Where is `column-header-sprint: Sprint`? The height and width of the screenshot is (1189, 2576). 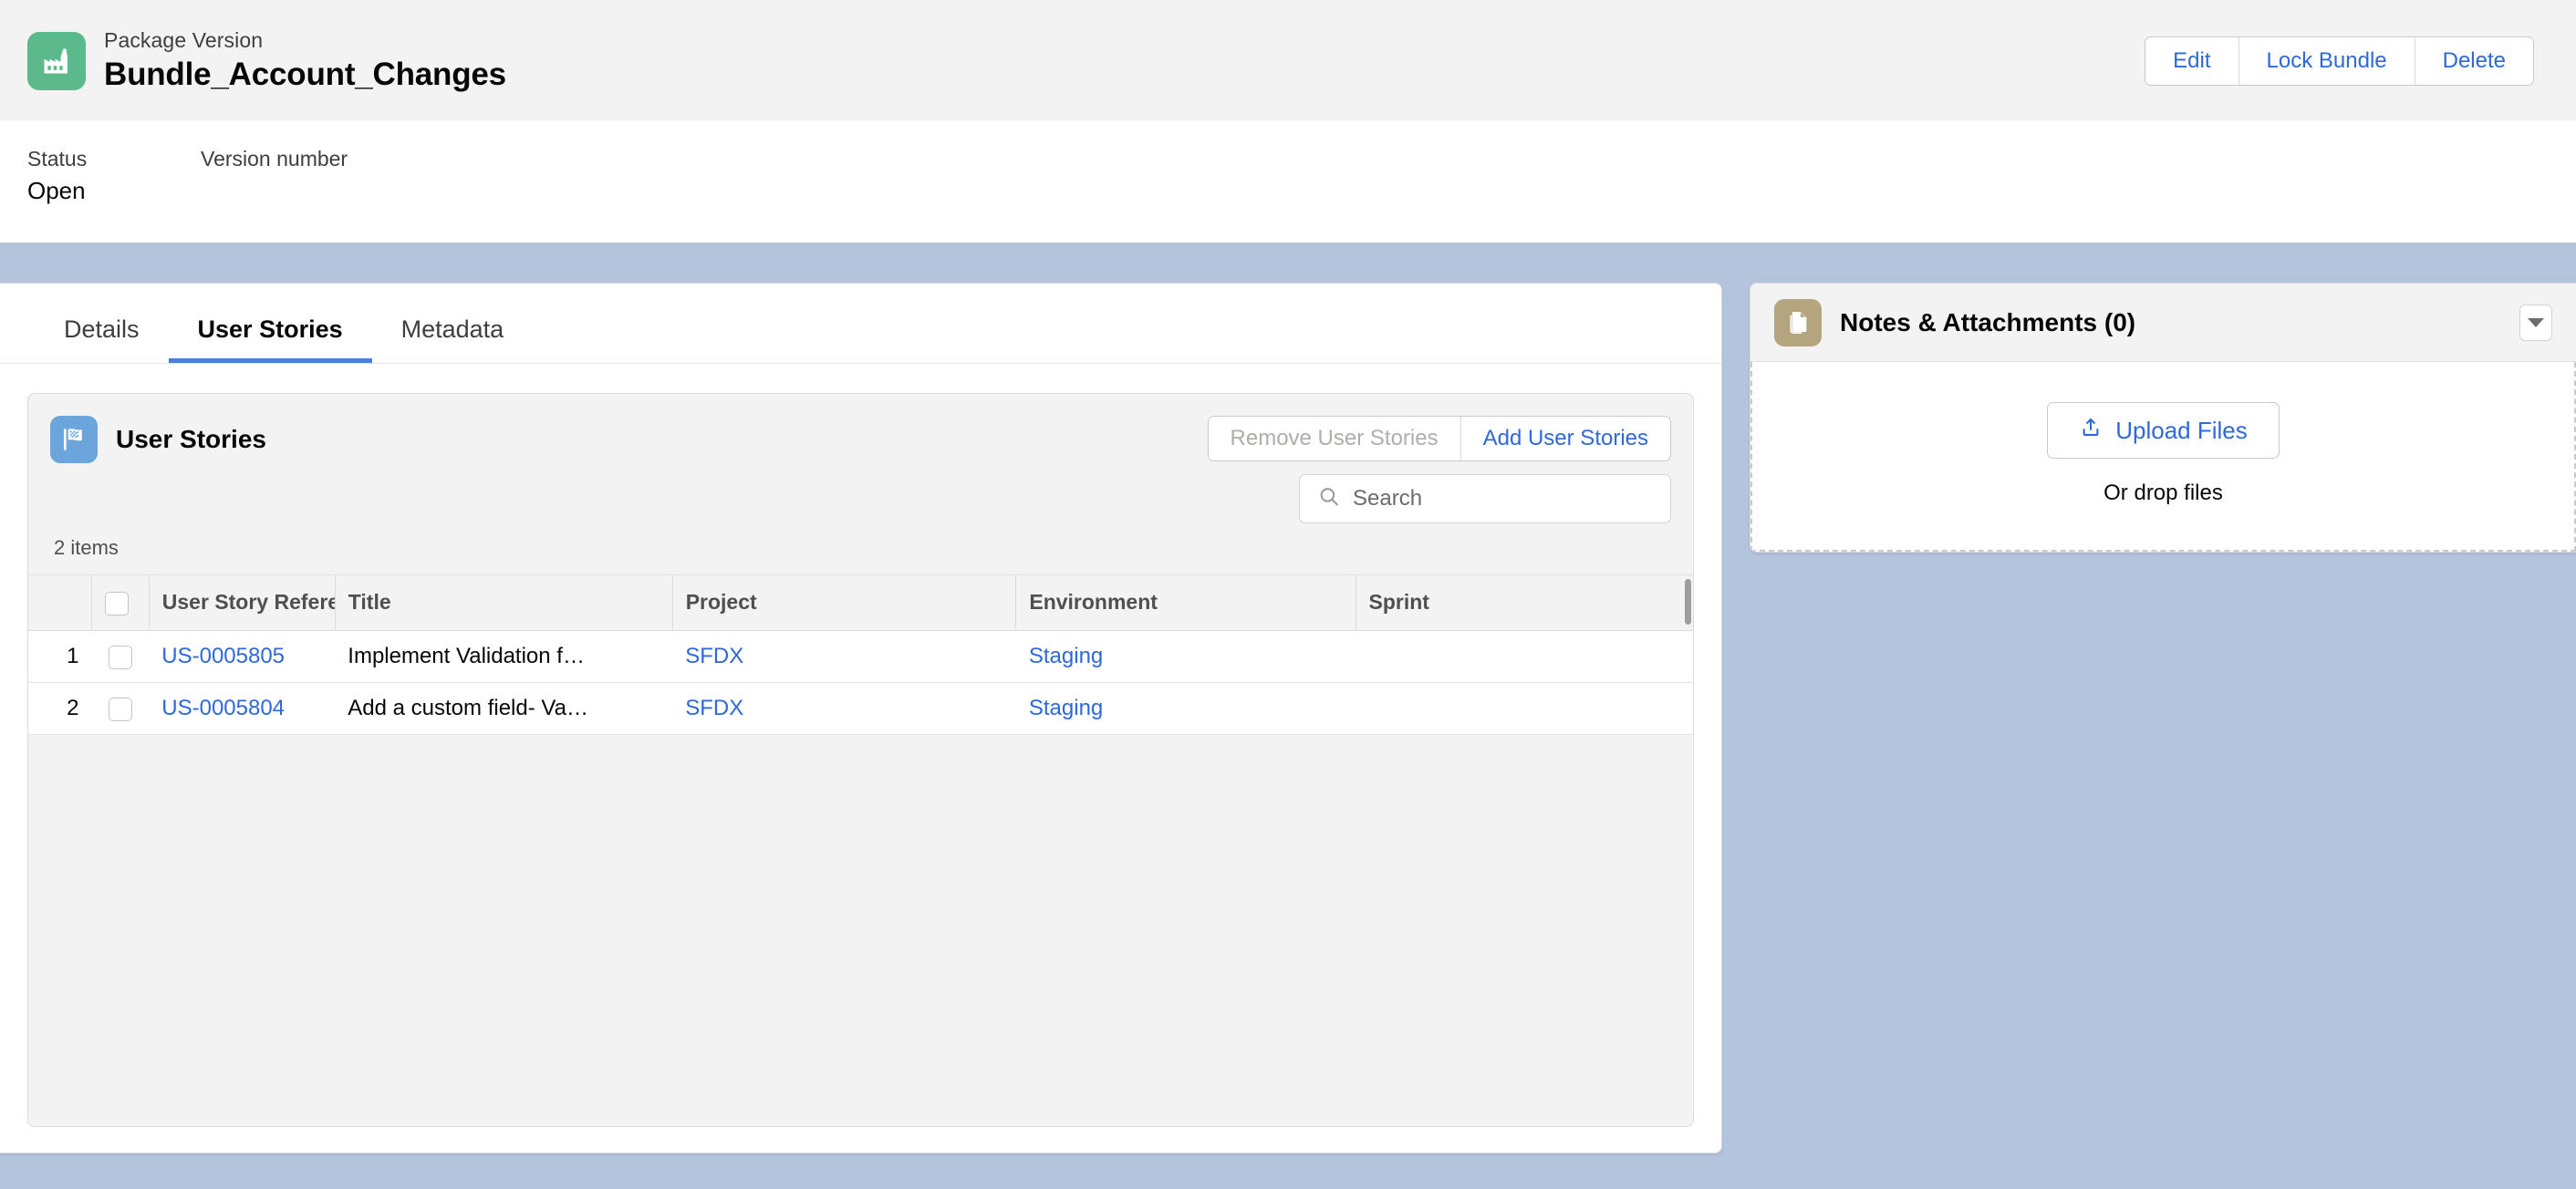 column-header-sprint: Sprint is located at coordinates (1524, 603).